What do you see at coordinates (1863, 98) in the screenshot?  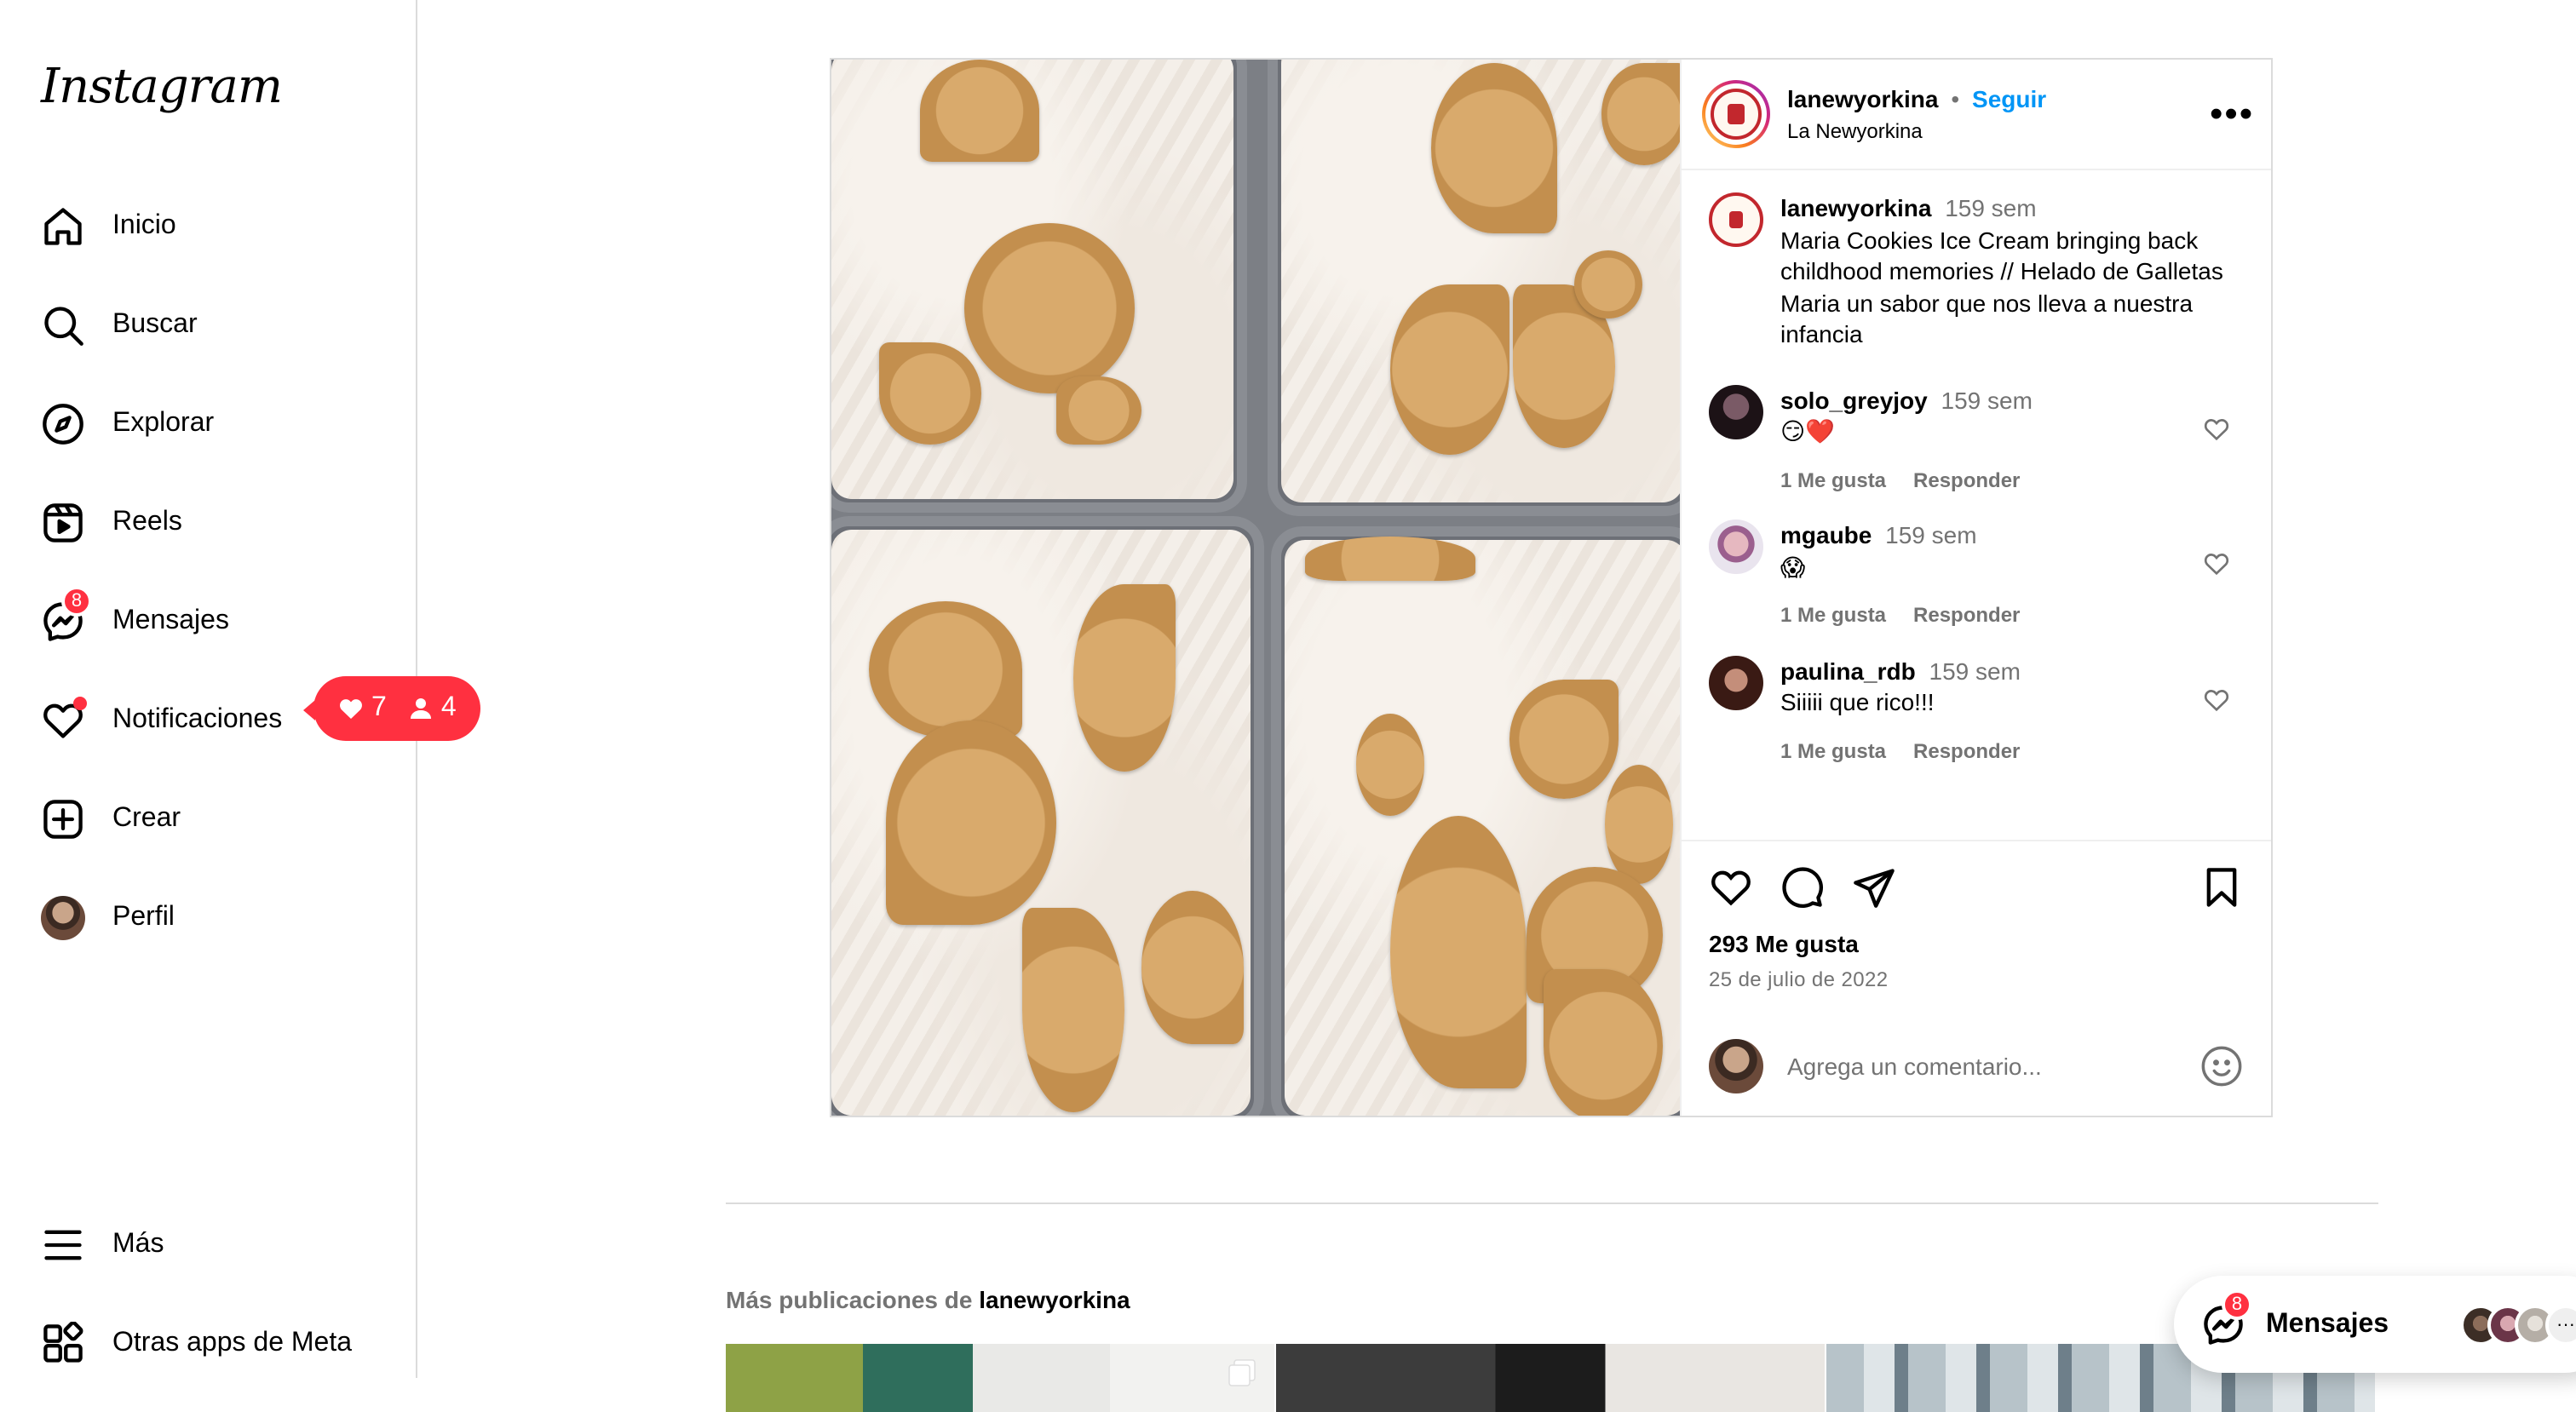 I see `author-username: lanewyorkina` at bounding box center [1863, 98].